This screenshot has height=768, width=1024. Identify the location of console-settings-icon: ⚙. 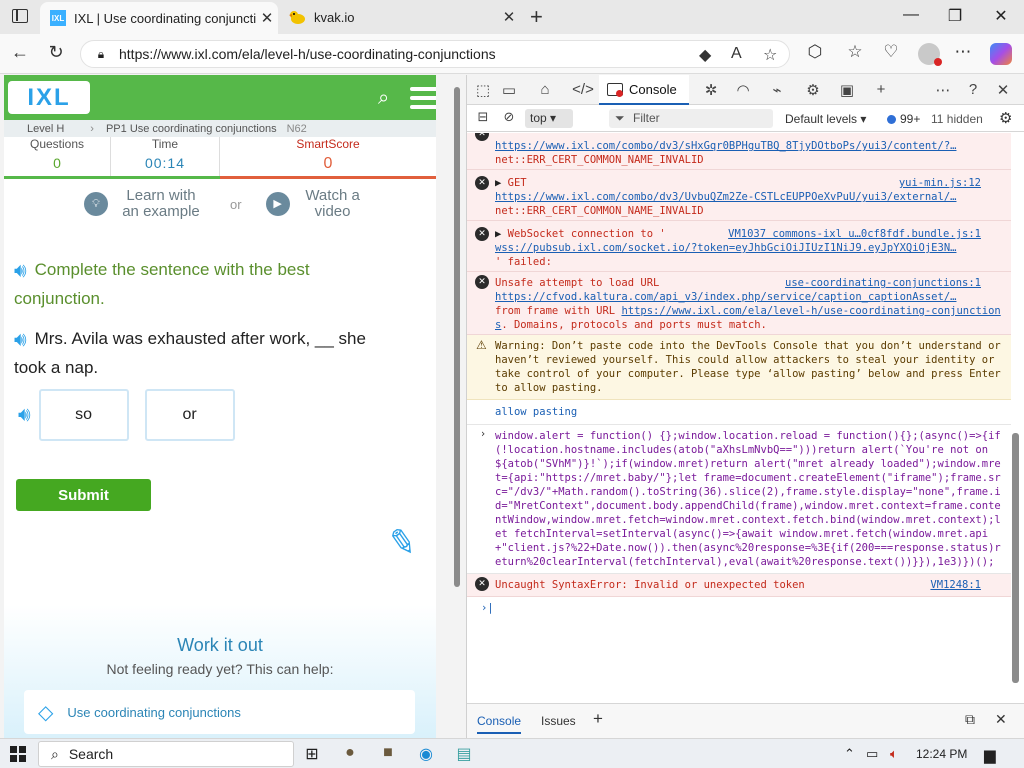
(1005, 118).